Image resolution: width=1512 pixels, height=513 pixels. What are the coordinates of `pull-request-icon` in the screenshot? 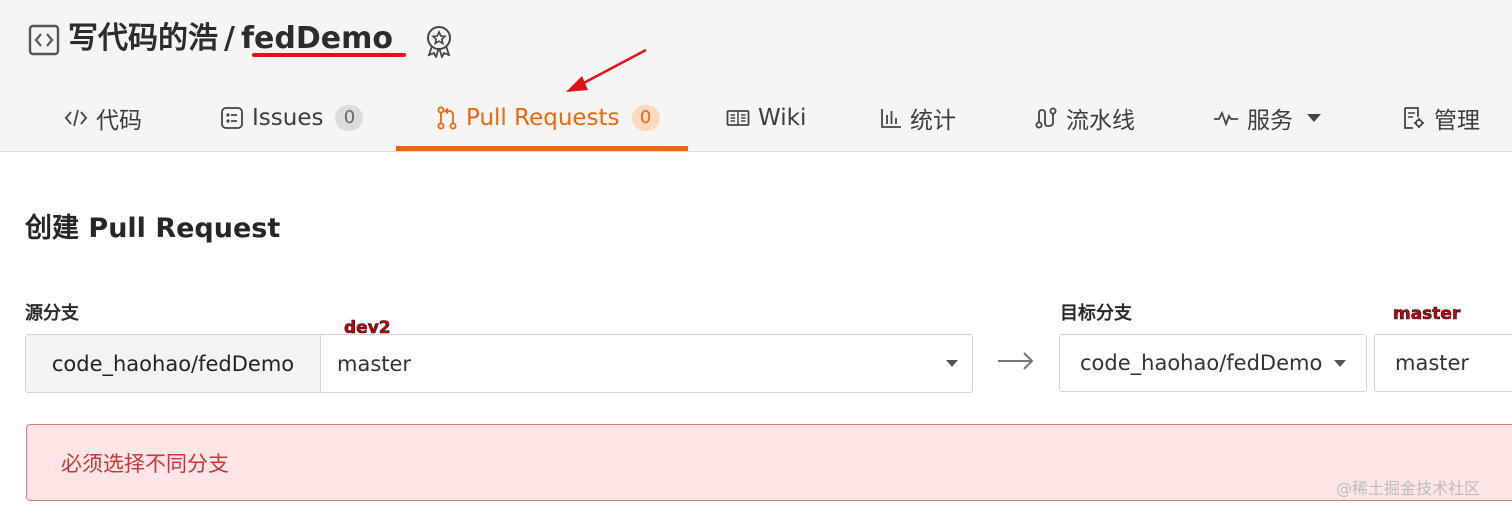 It's located at (447, 118).